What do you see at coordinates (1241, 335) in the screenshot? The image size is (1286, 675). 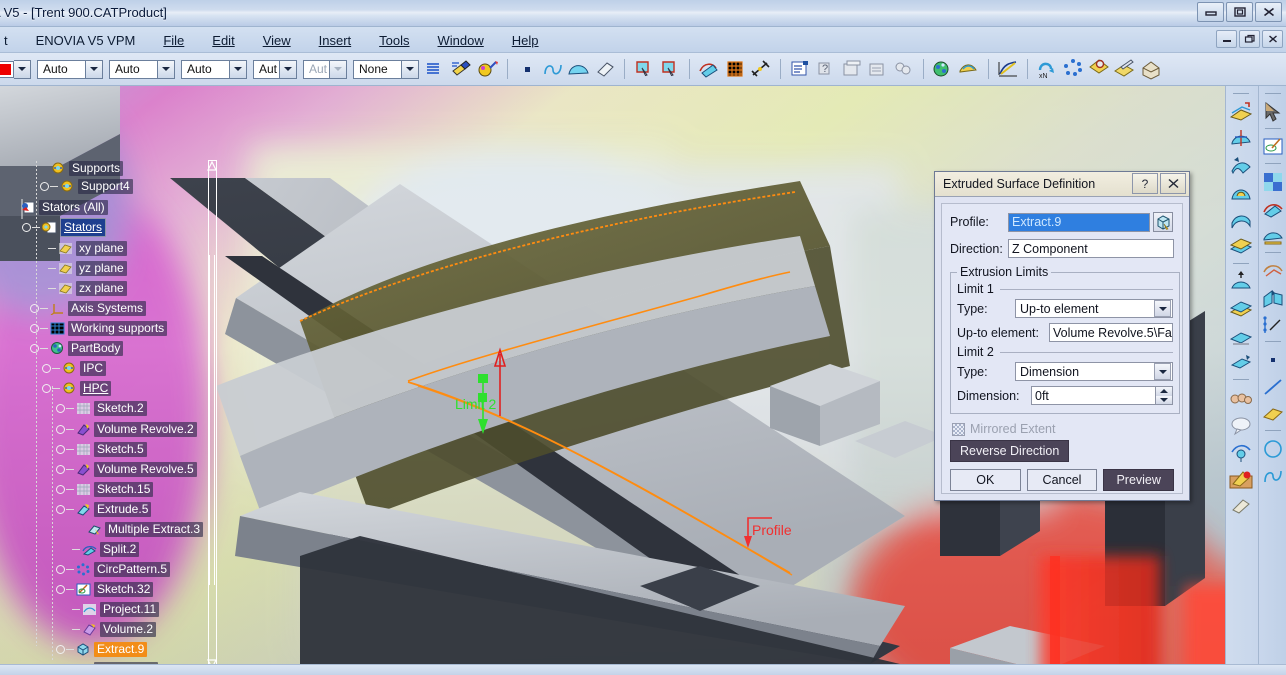 I see `close-surface-icon` at bounding box center [1241, 335].